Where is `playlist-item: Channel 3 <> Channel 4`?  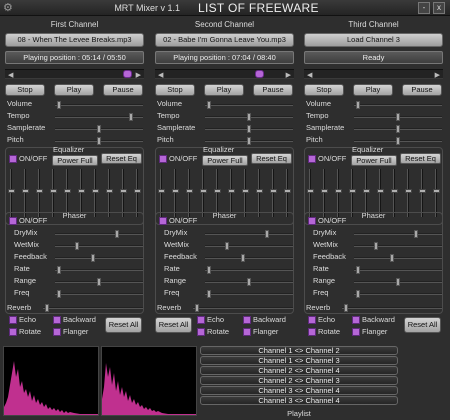 playlist-item: Channel 3 <> Channel 4 is located at coordinates (299, 400).